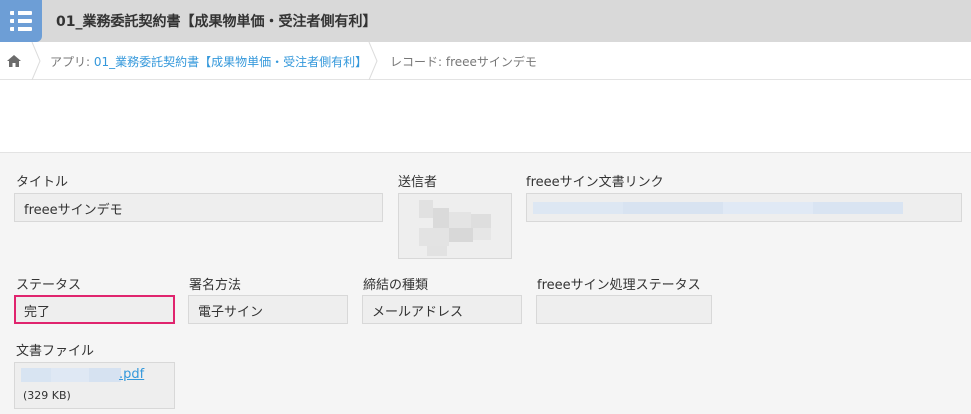 This screenshot has height=414, width=971. I want to click on status-label: ステータス, so click(49, 285).